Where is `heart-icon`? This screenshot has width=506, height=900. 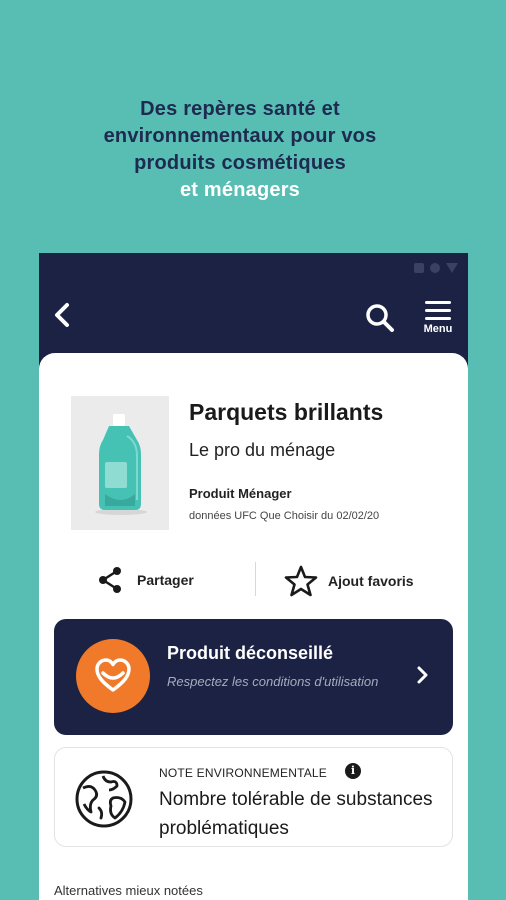 heart-icon is located at coordinates (113, 675).